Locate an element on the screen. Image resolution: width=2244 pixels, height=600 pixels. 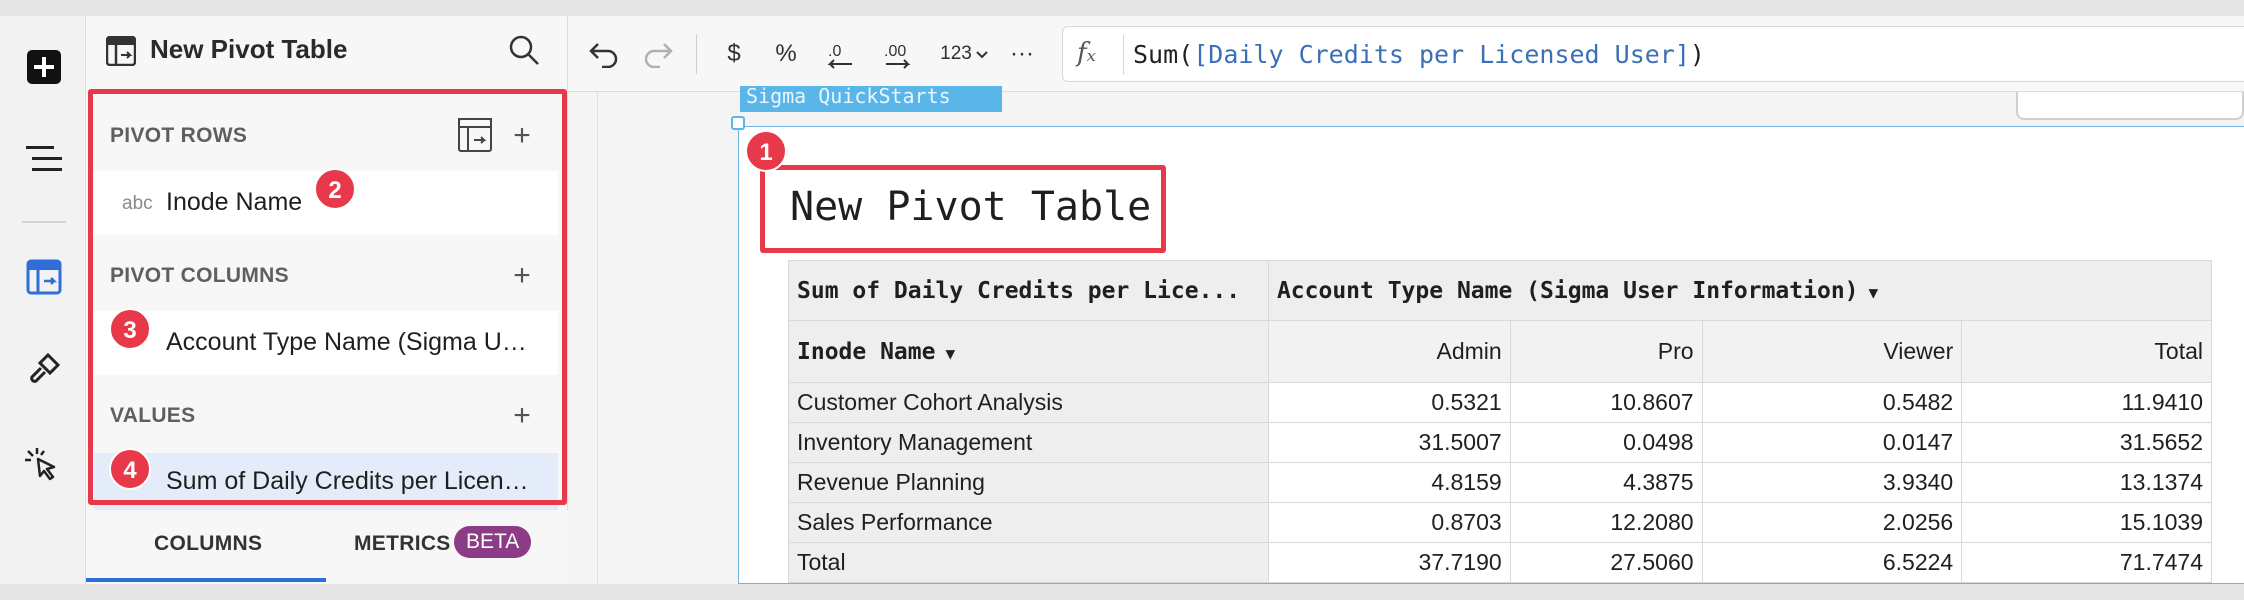
undo-icon is located at coordinates (604, 54).